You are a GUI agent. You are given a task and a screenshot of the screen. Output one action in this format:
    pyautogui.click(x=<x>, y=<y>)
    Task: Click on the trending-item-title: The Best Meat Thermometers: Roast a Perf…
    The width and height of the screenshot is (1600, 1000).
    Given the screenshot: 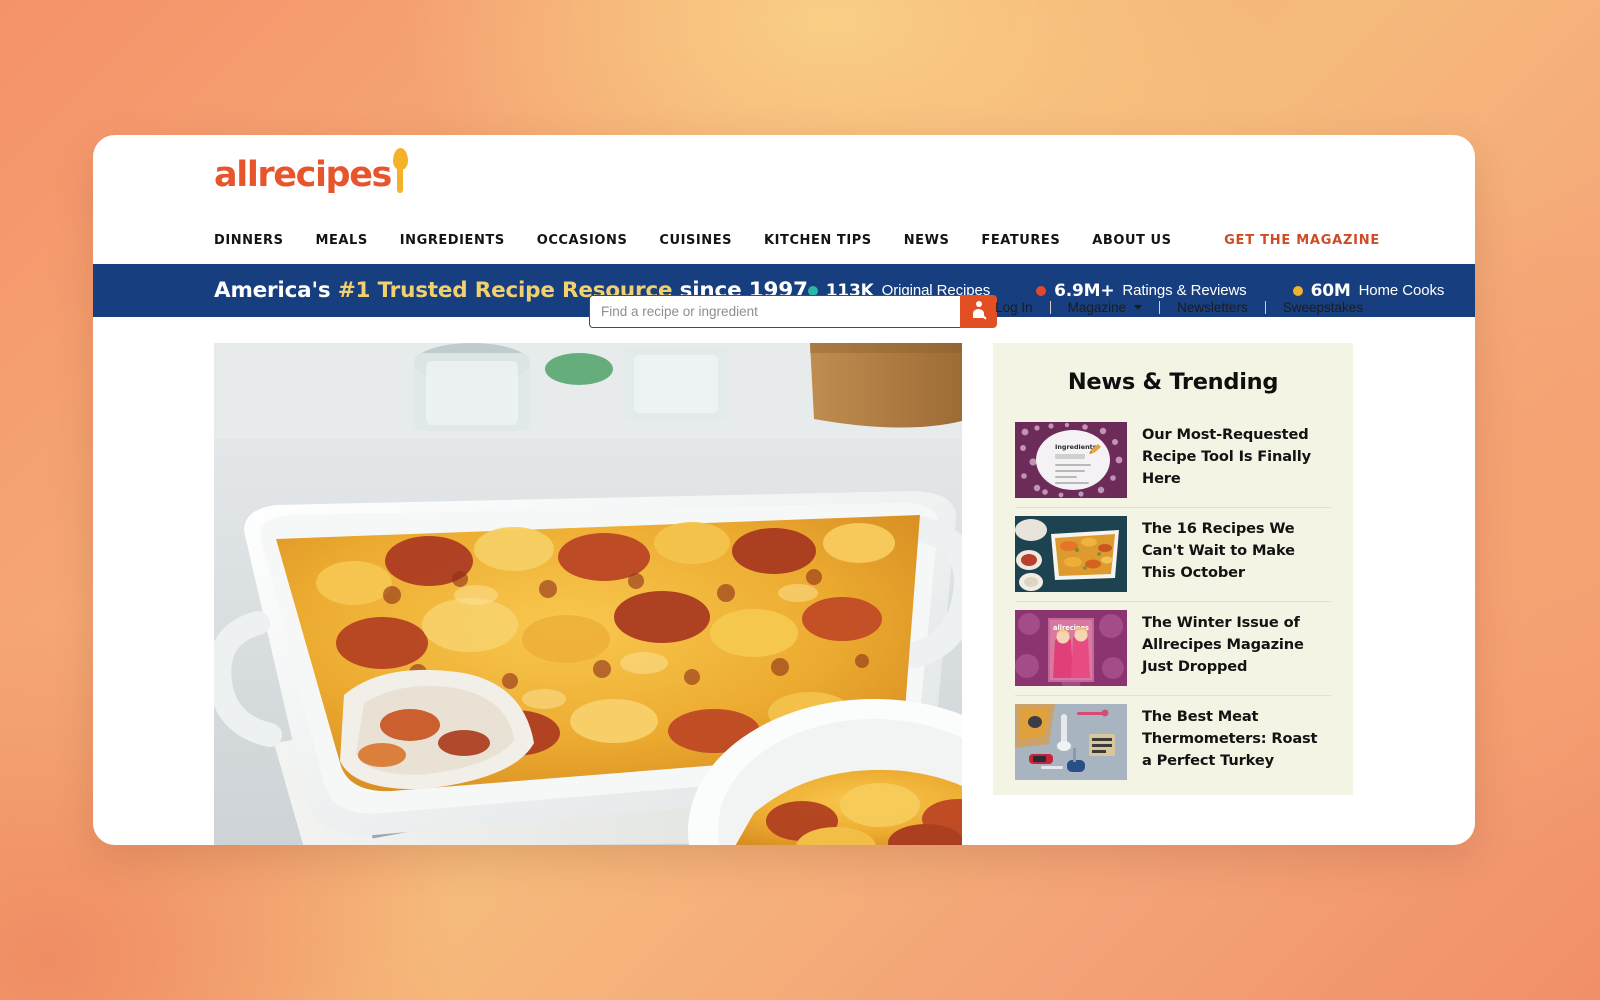 What is the action you would take?
    pyautogui.click(x=1230, y=739)
    